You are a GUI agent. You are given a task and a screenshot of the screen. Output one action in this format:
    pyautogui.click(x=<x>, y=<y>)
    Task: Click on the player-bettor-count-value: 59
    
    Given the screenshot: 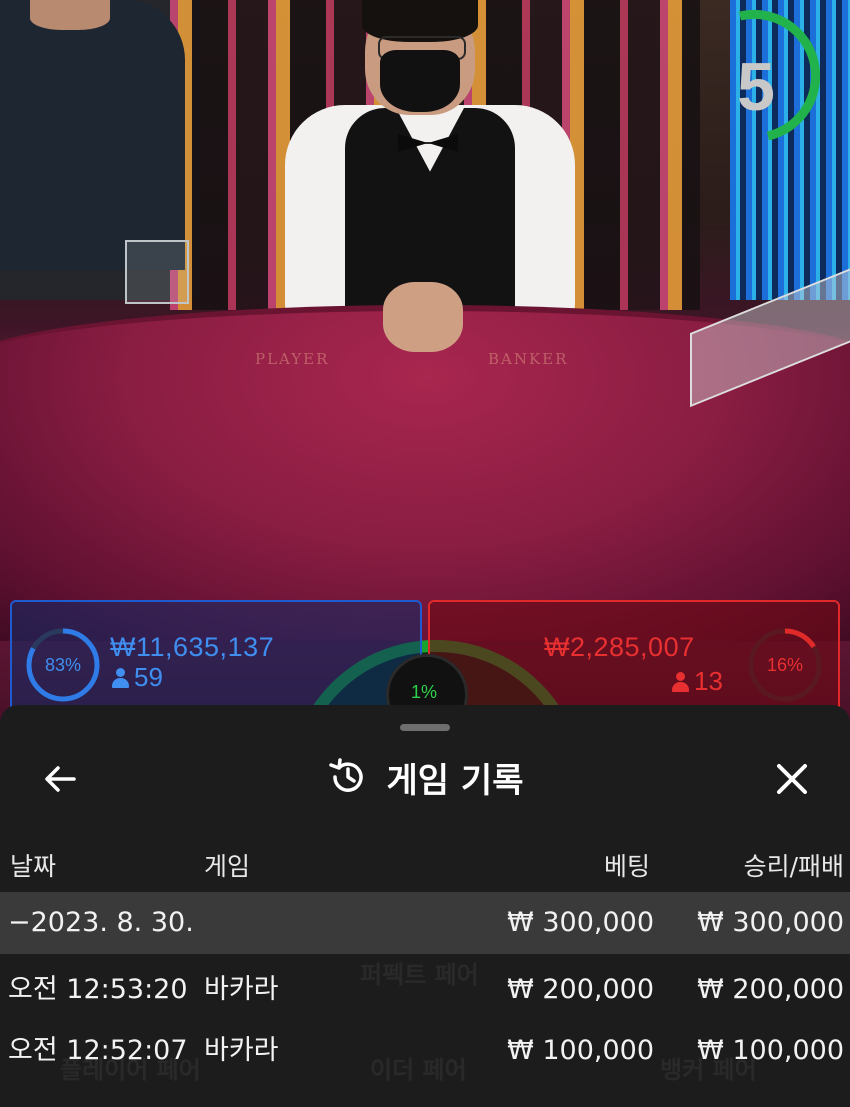 What is the action you would take?
    pyautogui.click(x=148, y=677)
    